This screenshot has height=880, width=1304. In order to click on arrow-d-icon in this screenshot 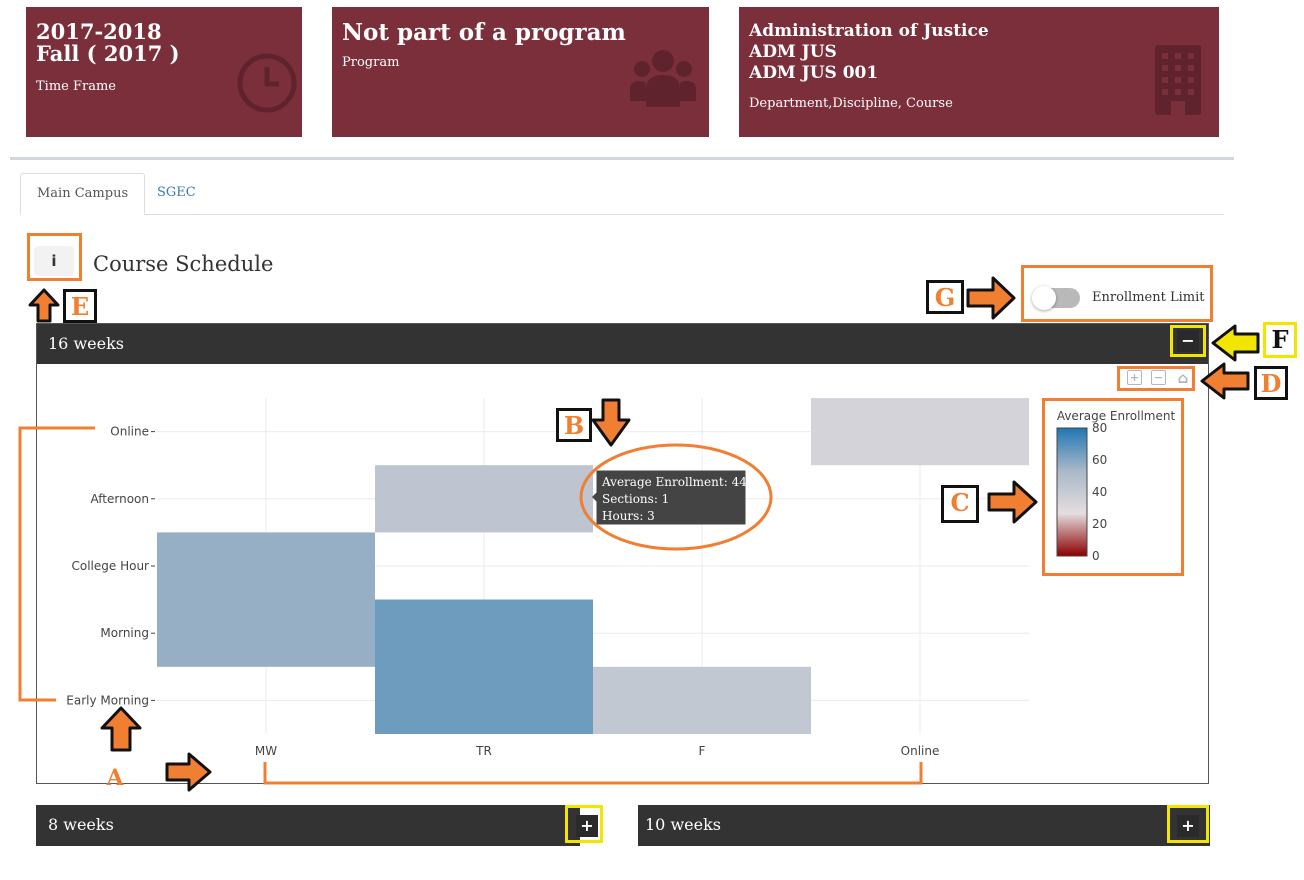, I will do `click(1225, 381)`.